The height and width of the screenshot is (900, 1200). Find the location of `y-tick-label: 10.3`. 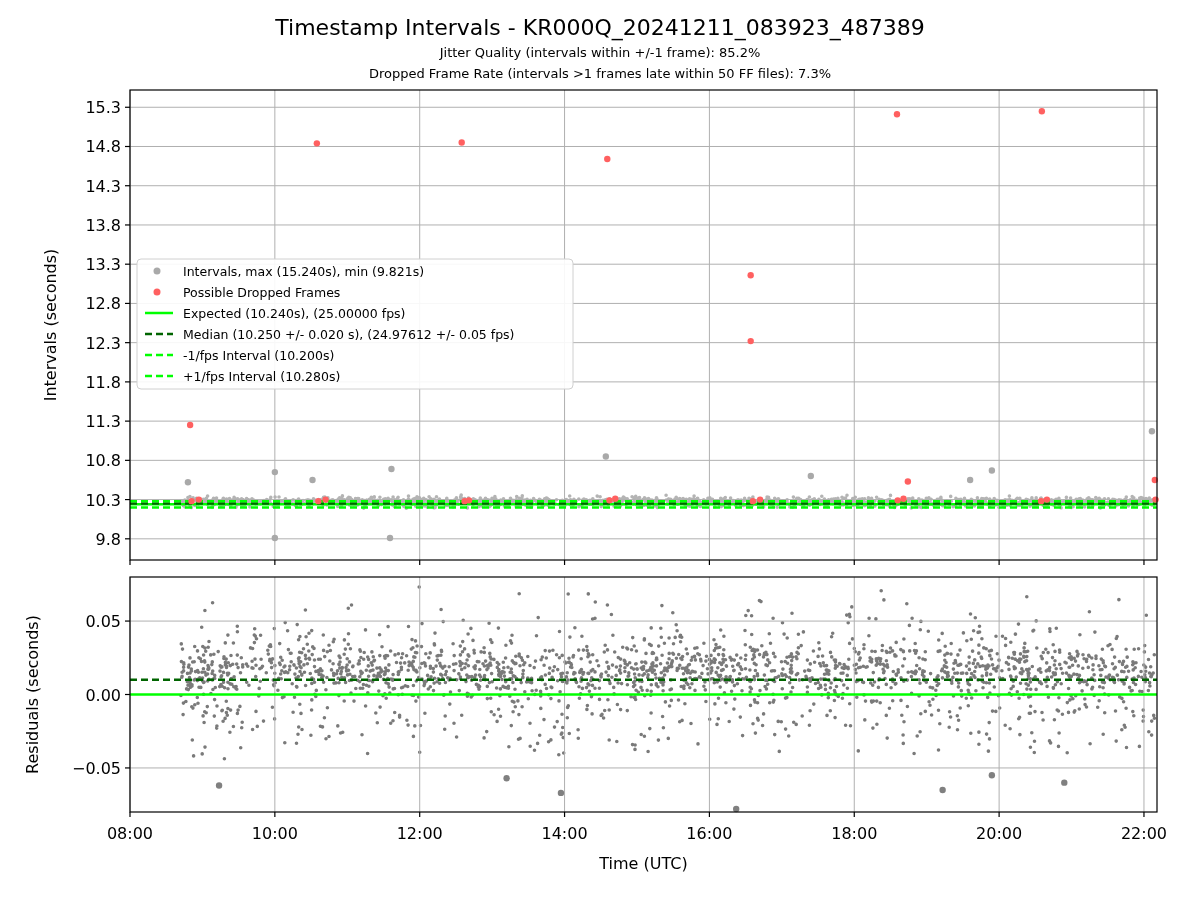

y-tick-label: 10.3 is located at coordinates (103, 500).